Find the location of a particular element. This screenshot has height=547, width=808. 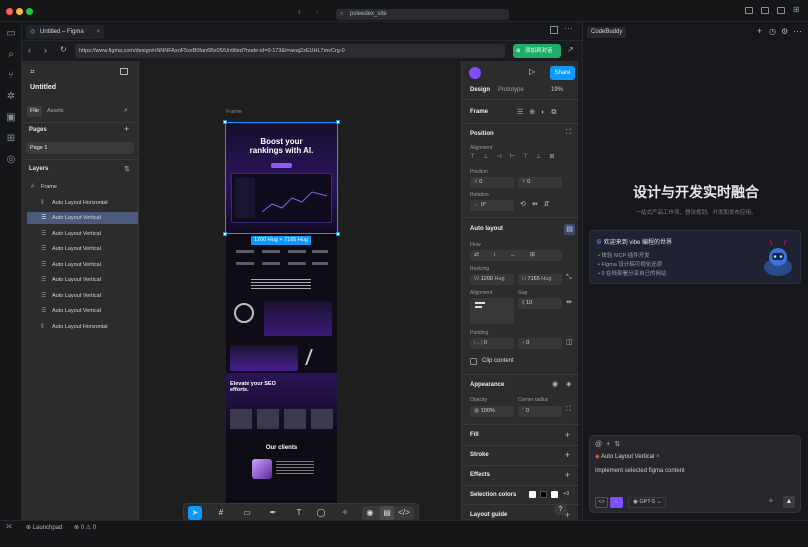

magic-icon: ✧ is located at coordinates (771, 501).